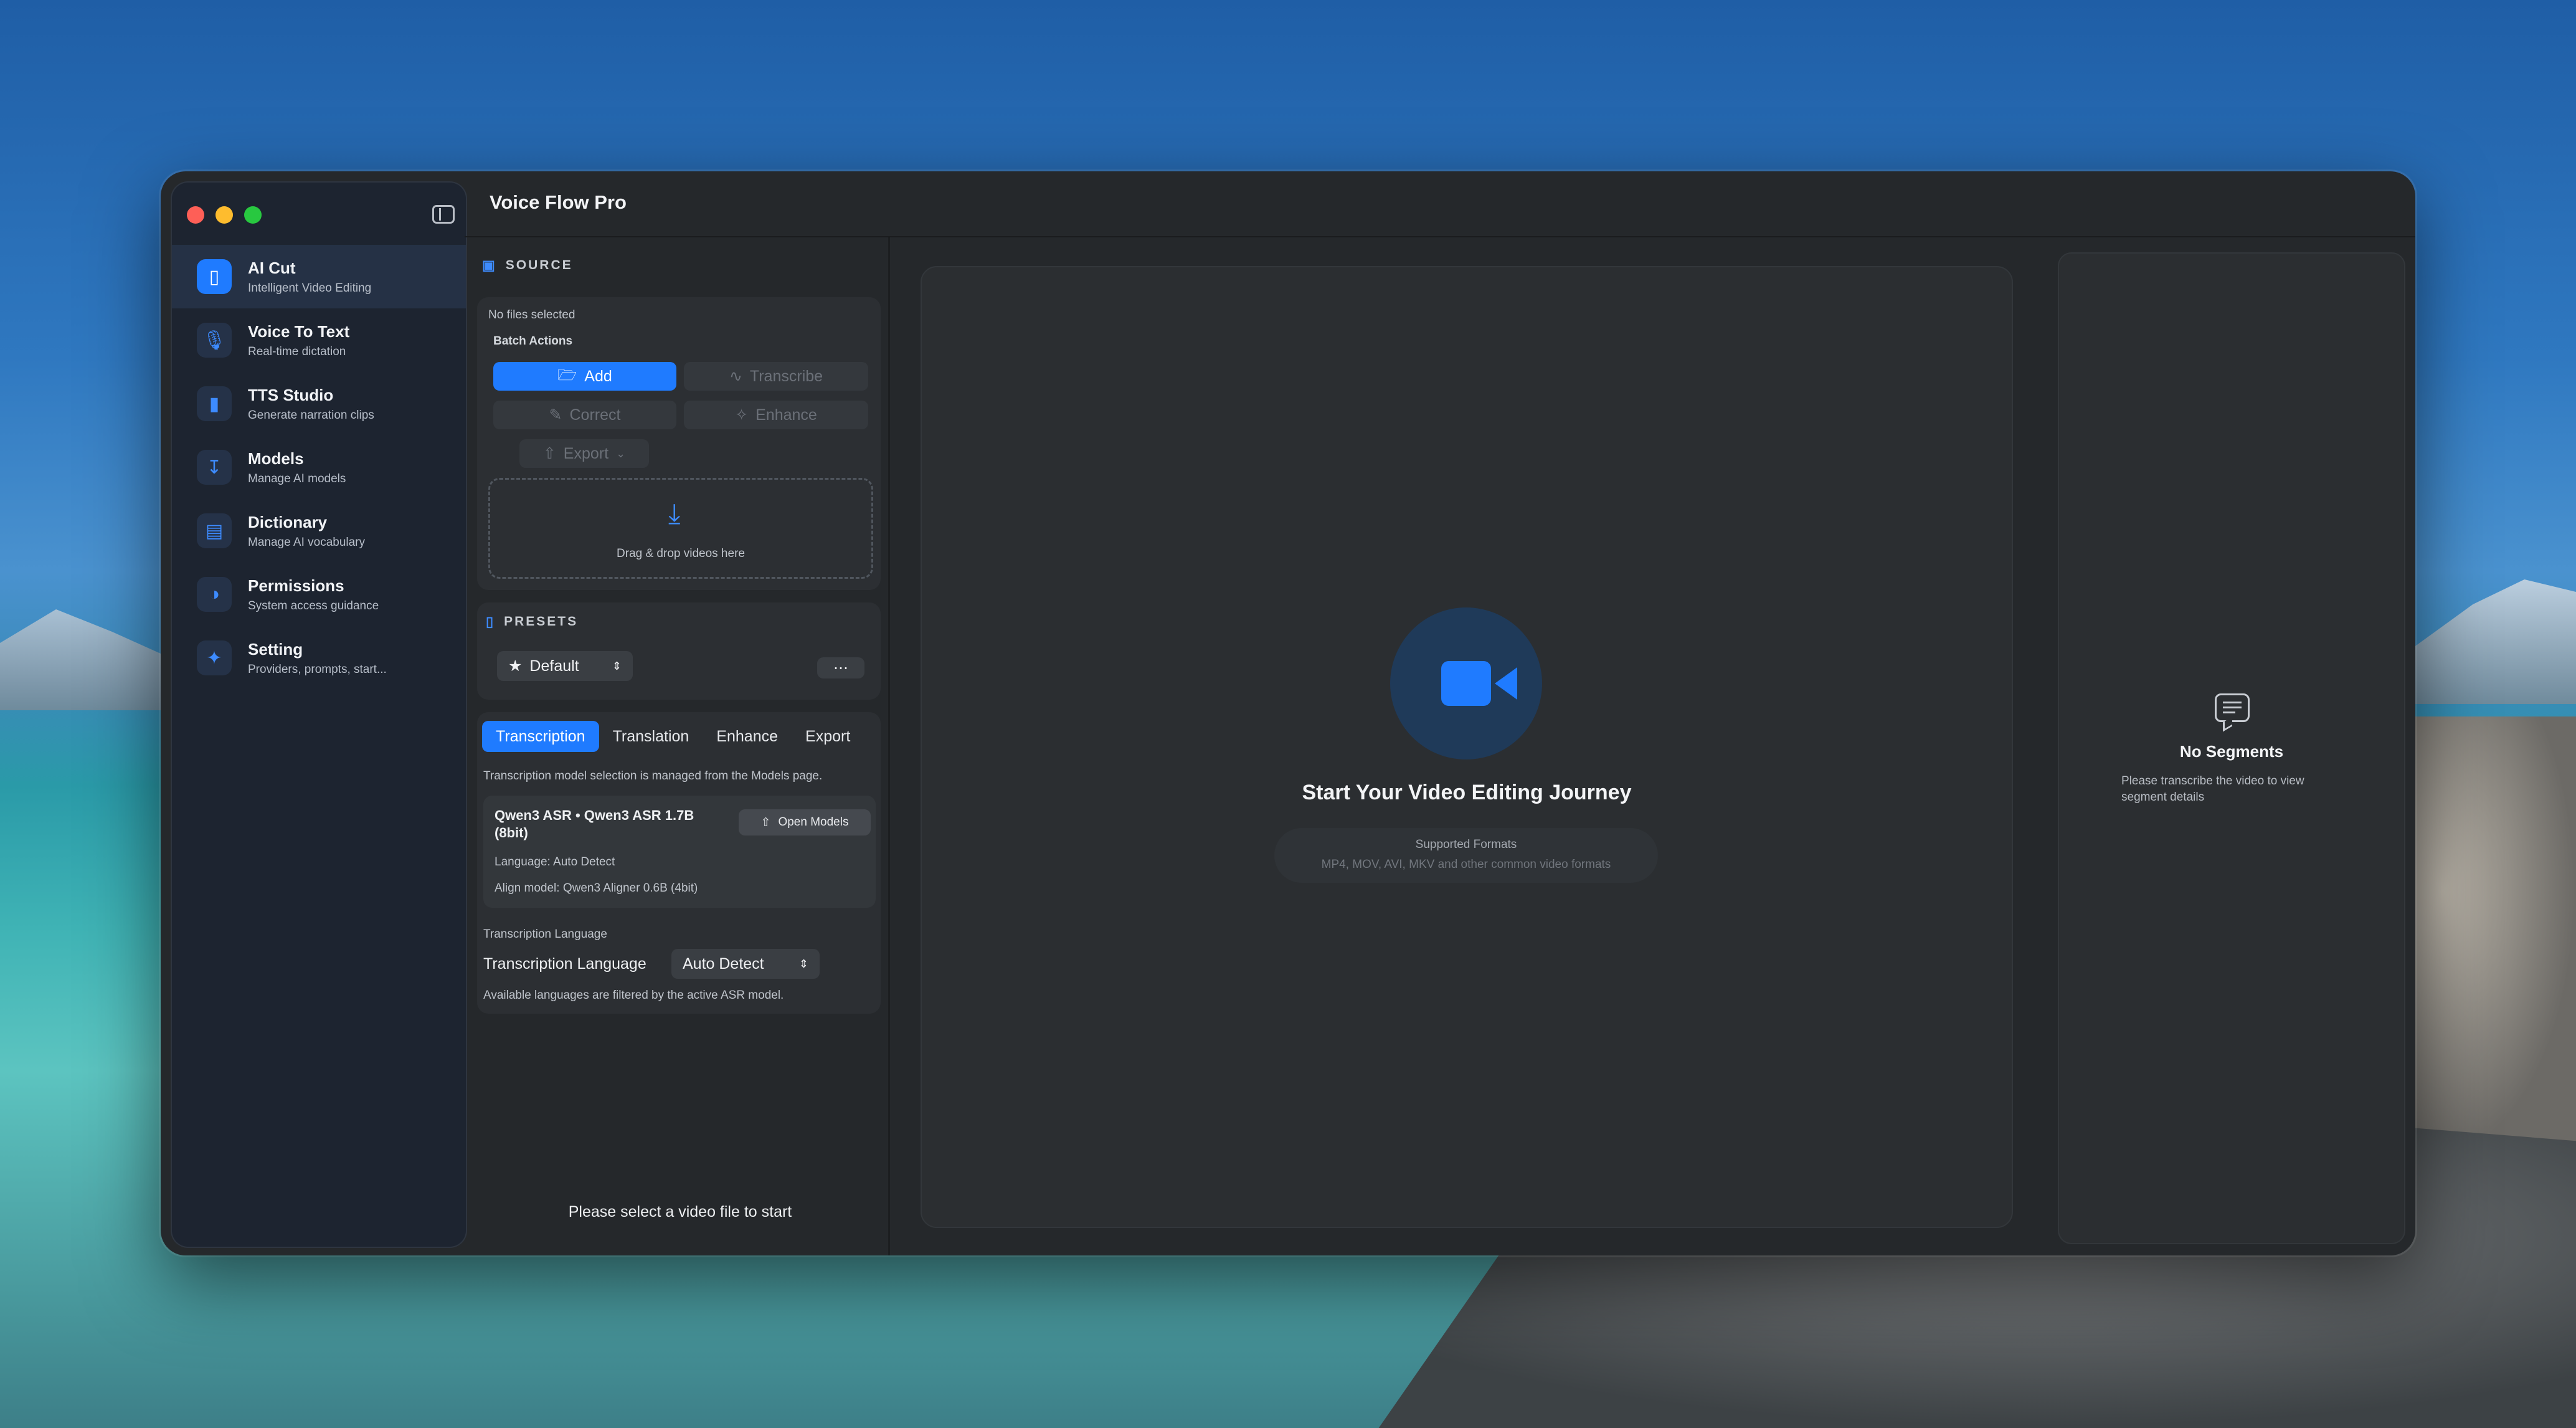 This screenshot has width=2576, height=1428. Describe the element at coordinates (567, 375) in the screenshot. I see `folder-plus-icon: 🗁` at that location.